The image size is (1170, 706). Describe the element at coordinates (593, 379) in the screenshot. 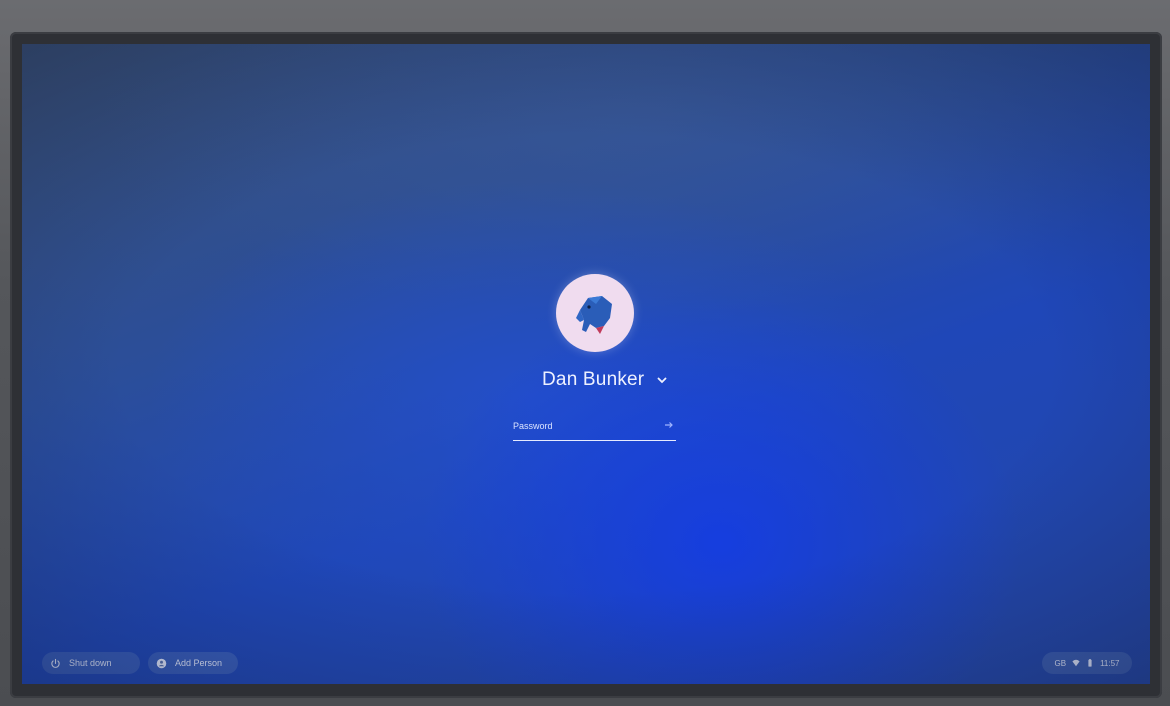

I see `user-name: Dan Bunker` at that location.